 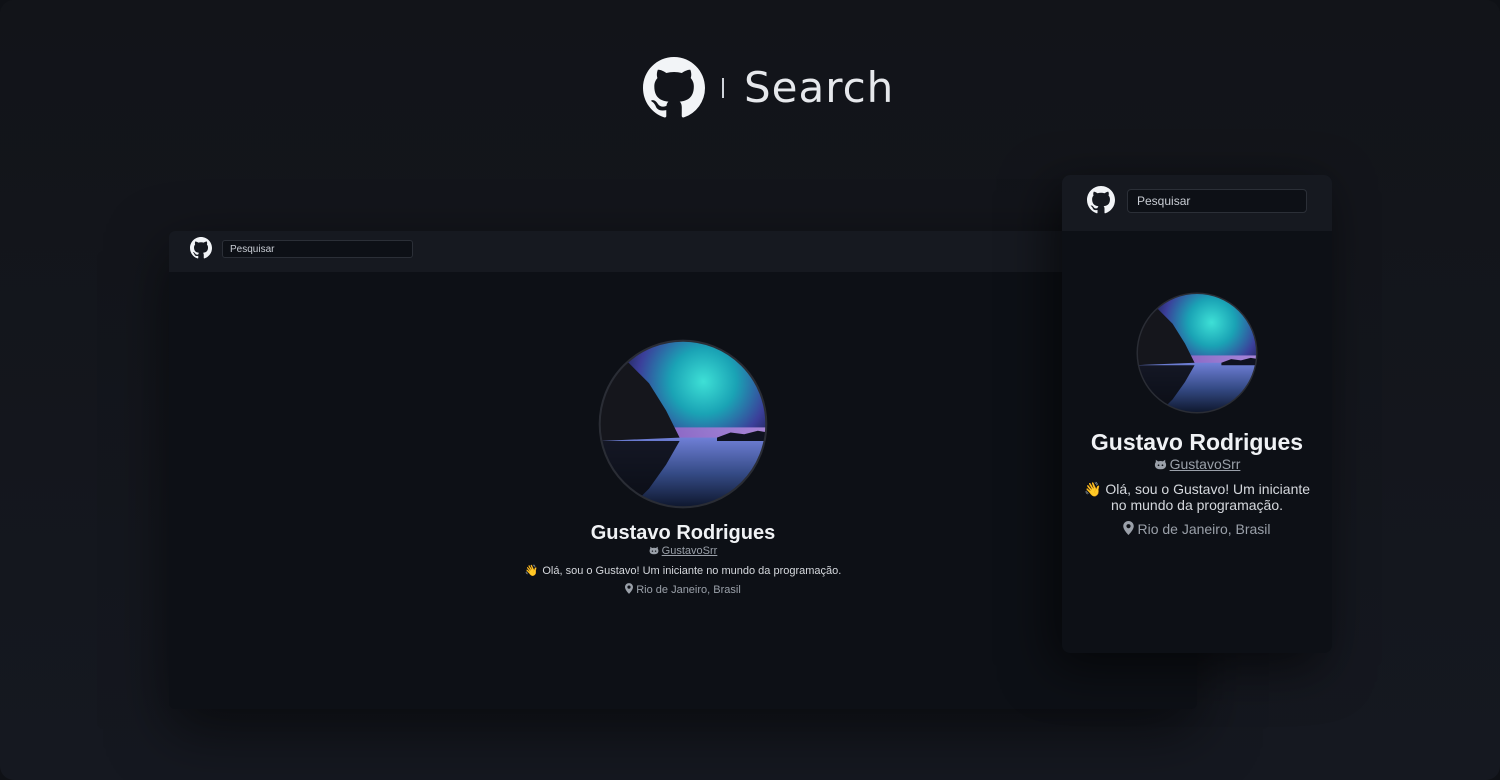 What do you see at coordinates (819, 87) in the screenshot?
I see `hero-title: Search` at bounding box center [819, 87].